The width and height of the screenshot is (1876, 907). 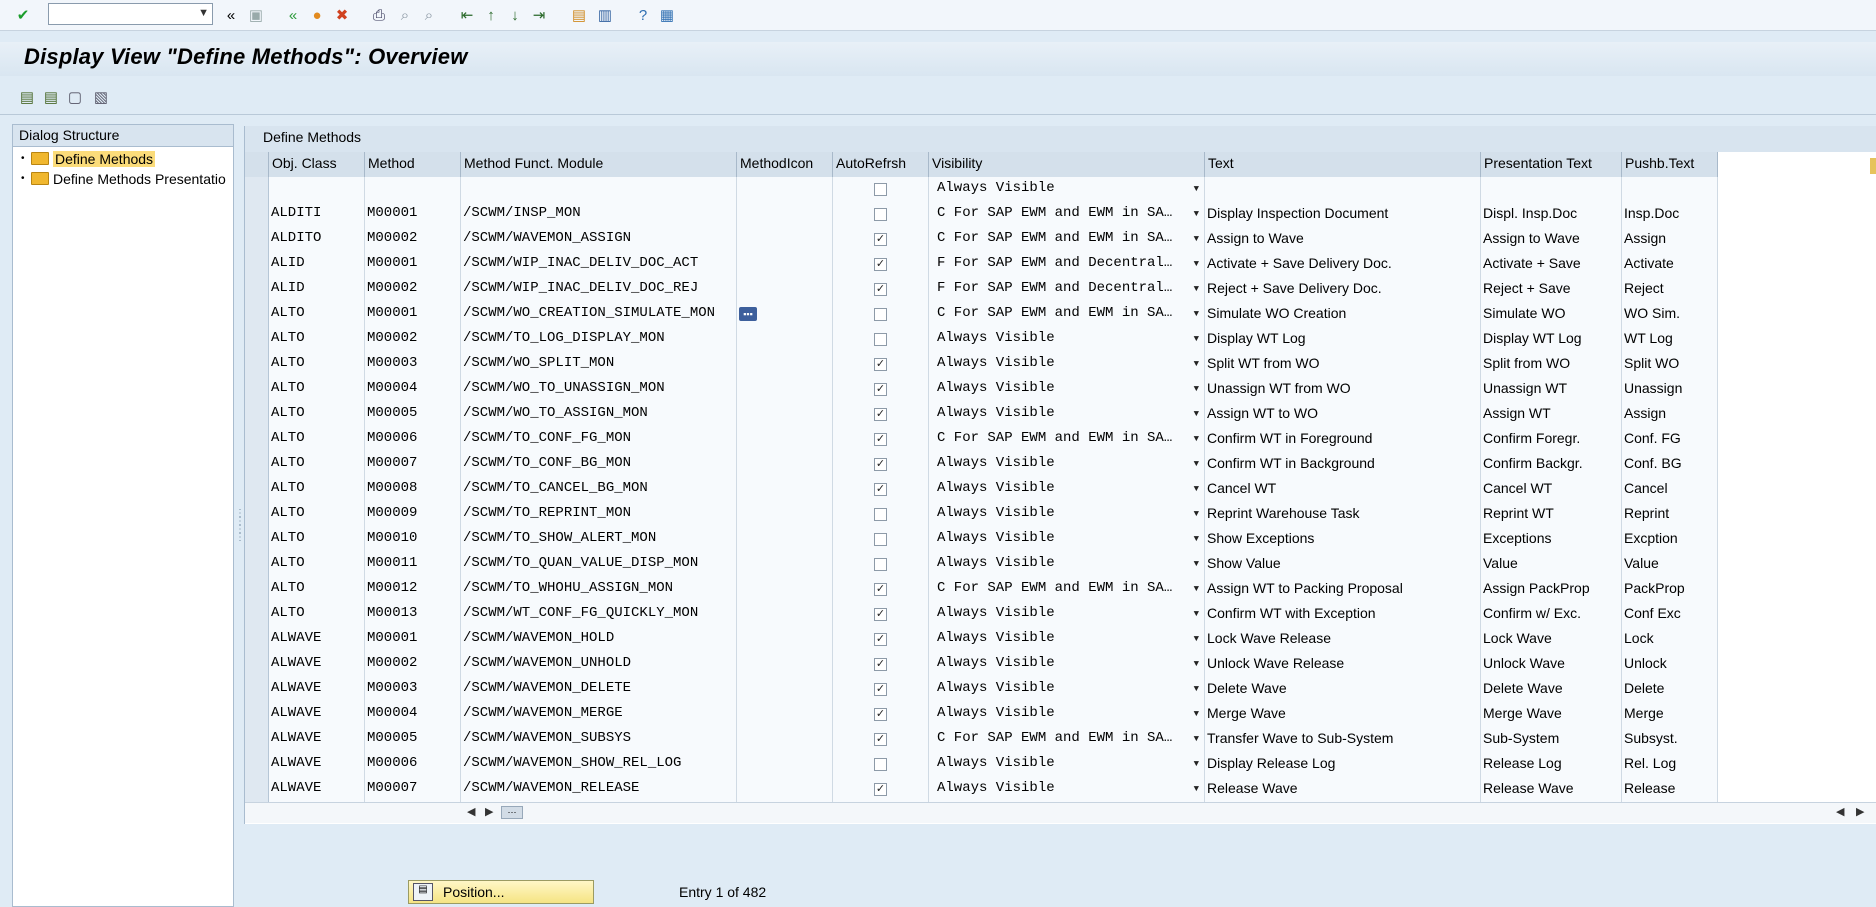 I want to click on header-method-icon: MethodIcon, so click(x=785, y=164).